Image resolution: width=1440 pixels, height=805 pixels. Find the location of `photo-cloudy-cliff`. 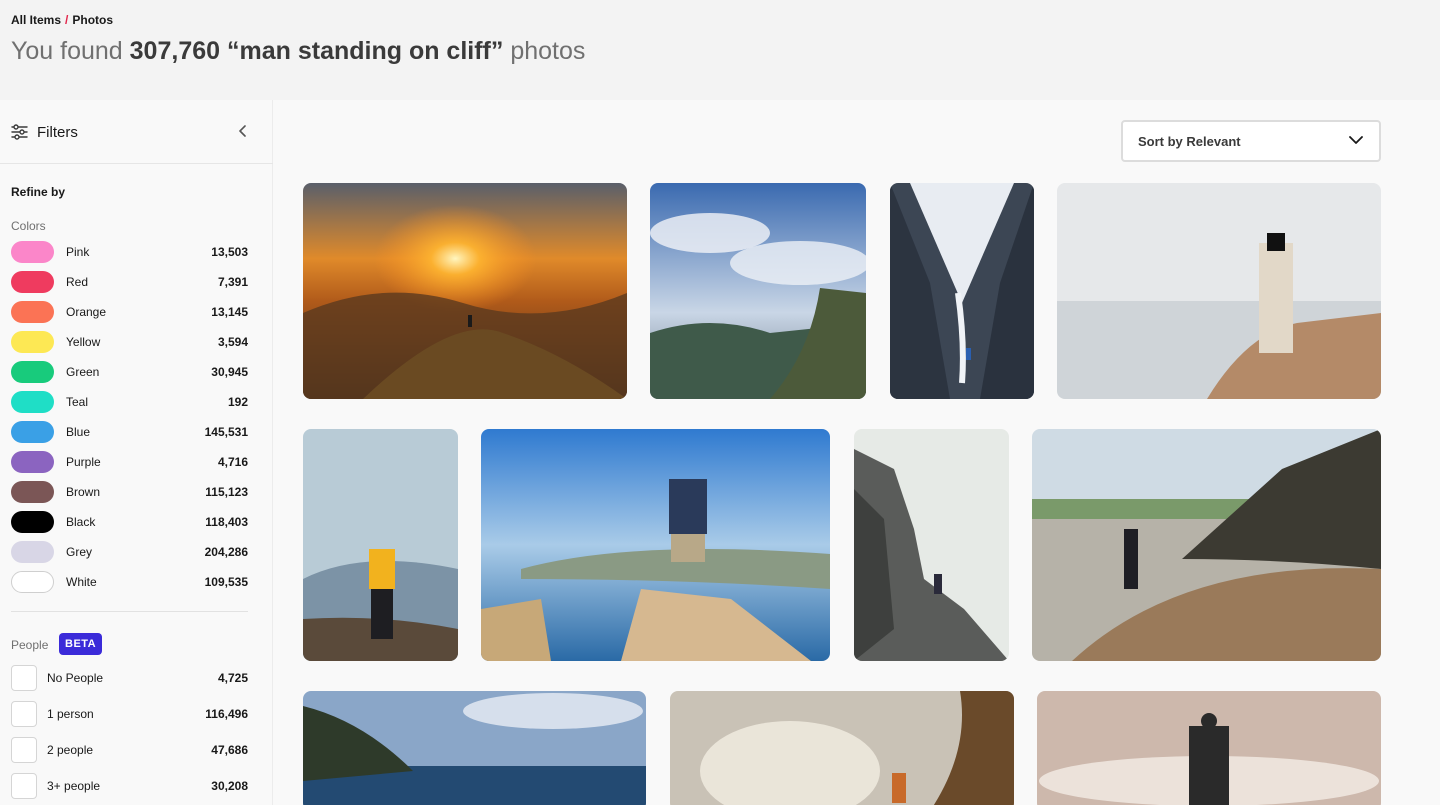

photo-cloudy-cliff is located at coordinates (758, 291).